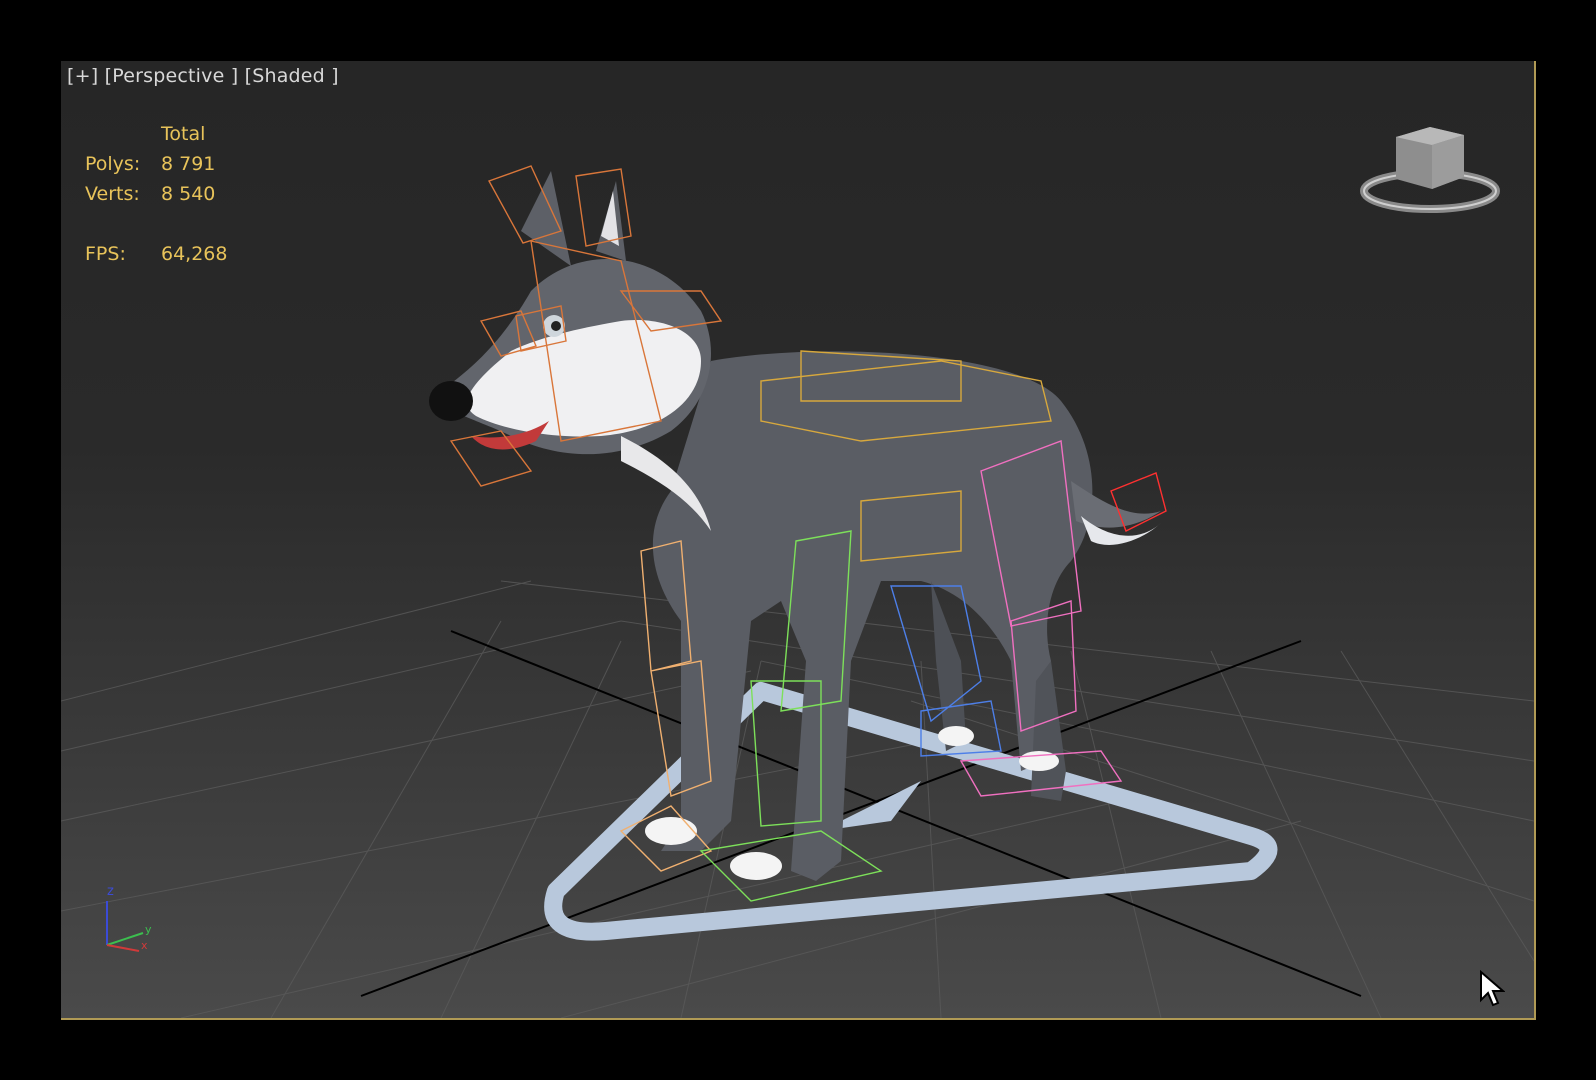  Describe the element at coordinates (194, 254) in the screenshot. I see `stats-fps-value: 64,268` at that location.